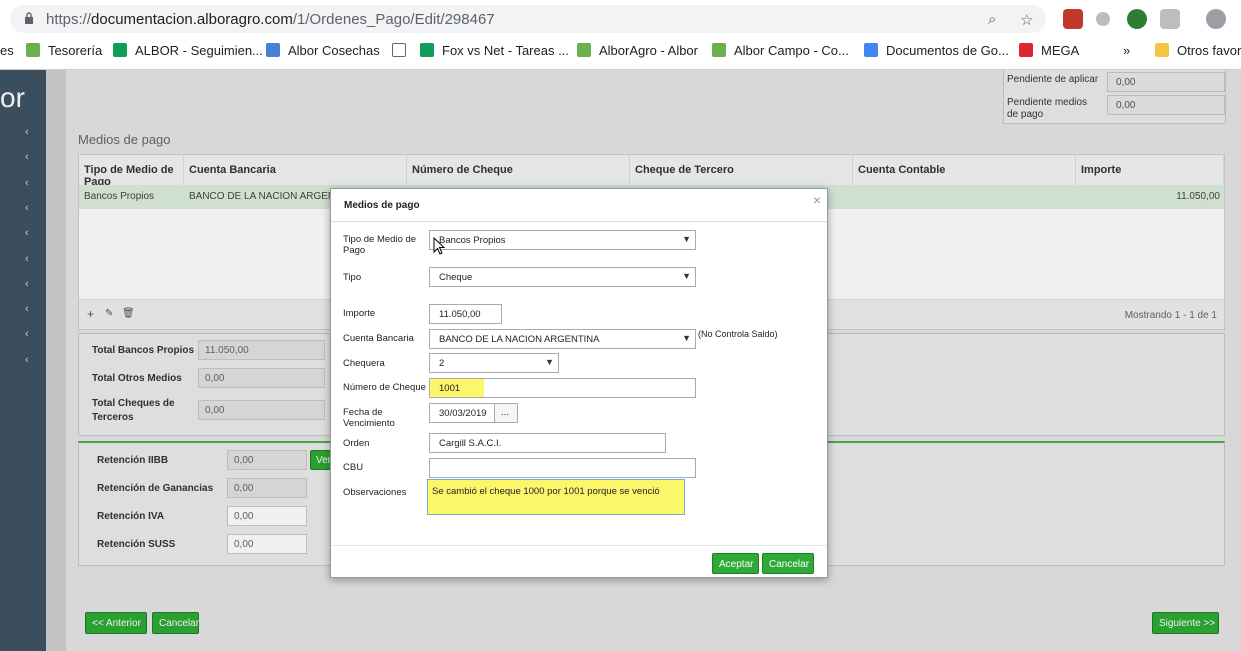 The image size is (1241, 651). I want to click on bookmark-item: AlborAgro - Albor, so click(637, 50).